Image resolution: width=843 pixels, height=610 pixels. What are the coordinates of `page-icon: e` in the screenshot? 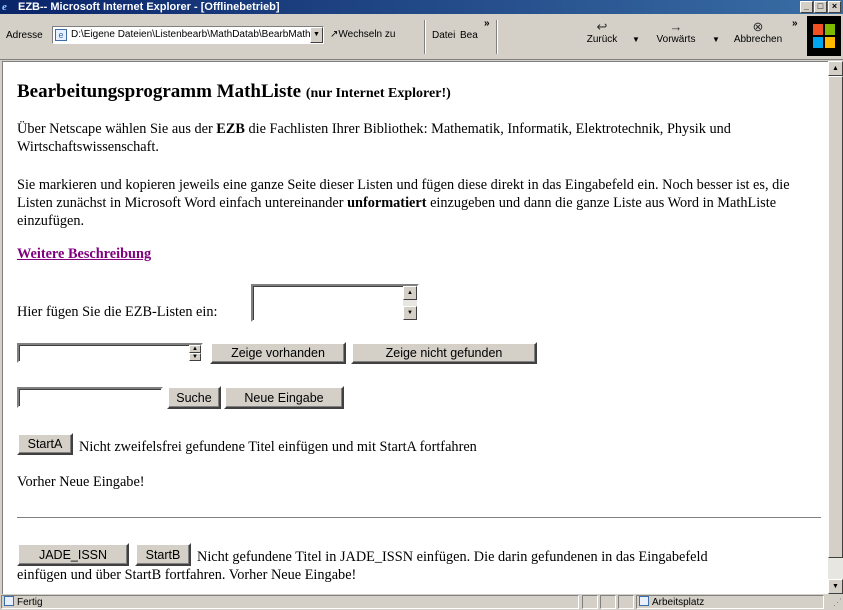 It's located at (61, 35).